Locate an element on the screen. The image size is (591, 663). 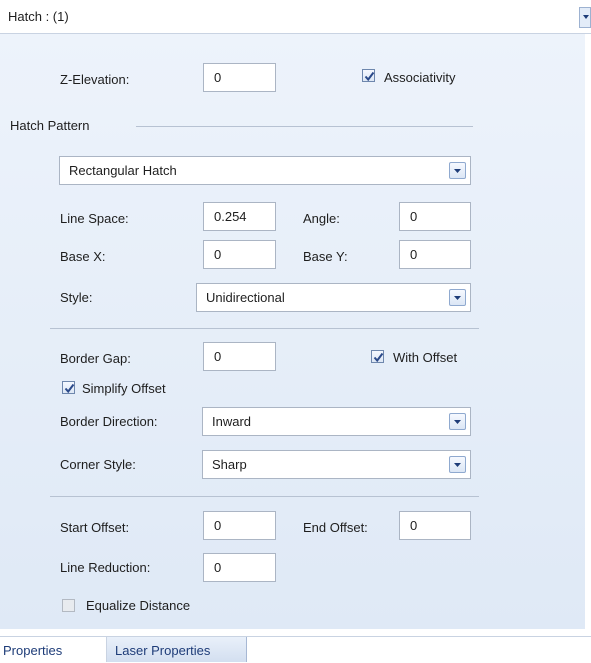
corner-style-value: Sharp is located at coordinates (229, 464).